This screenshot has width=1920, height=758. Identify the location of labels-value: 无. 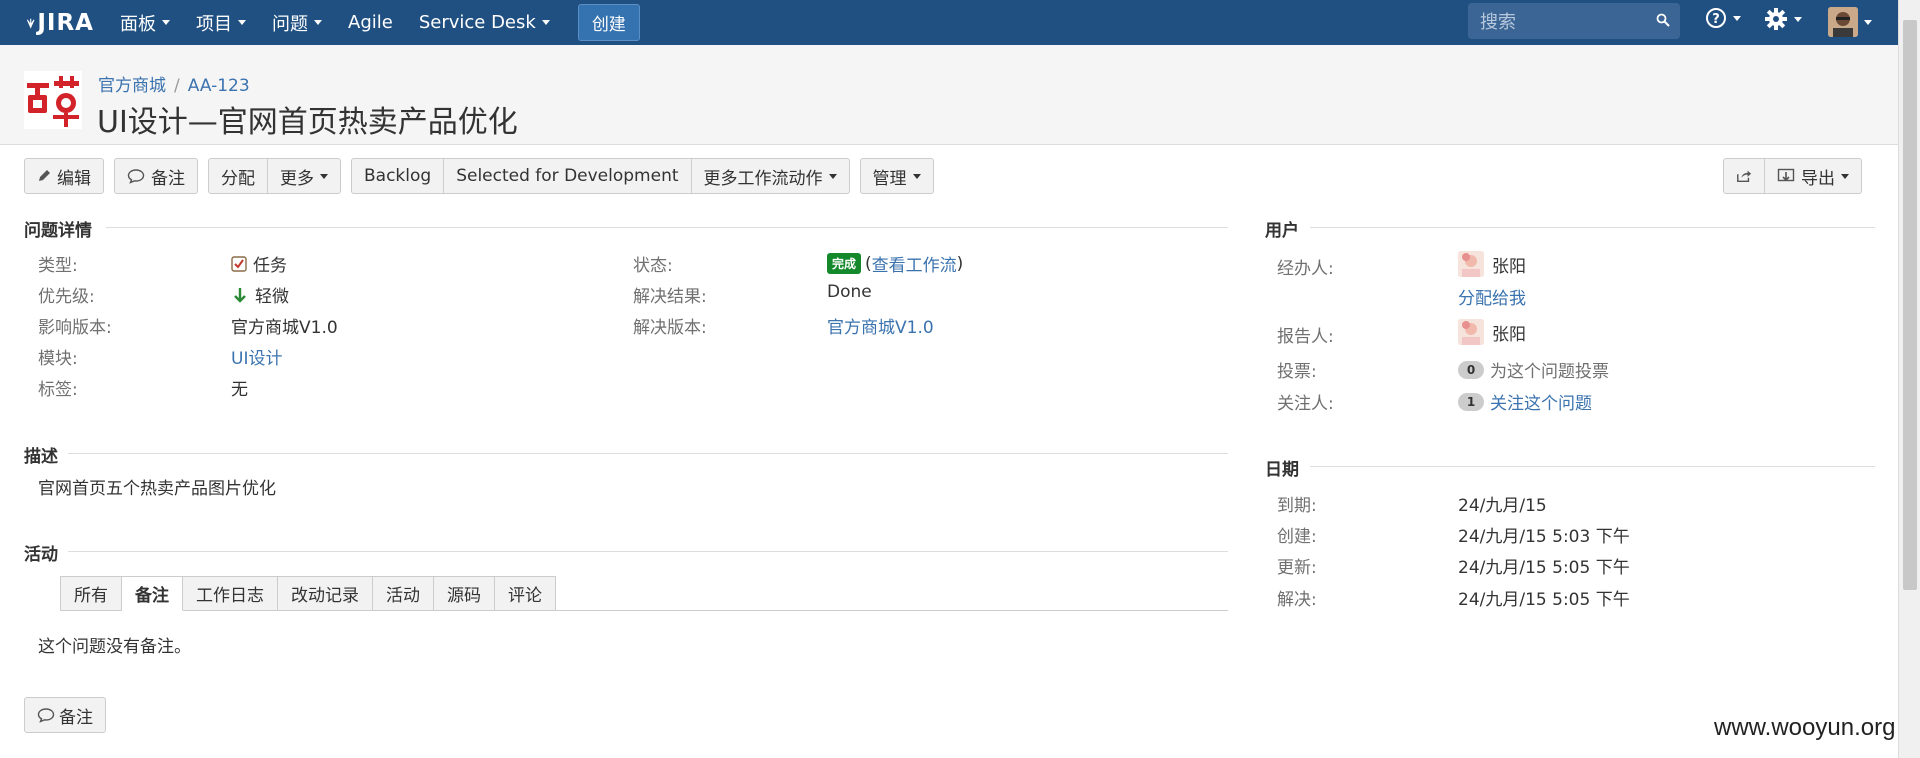
(239, 390).